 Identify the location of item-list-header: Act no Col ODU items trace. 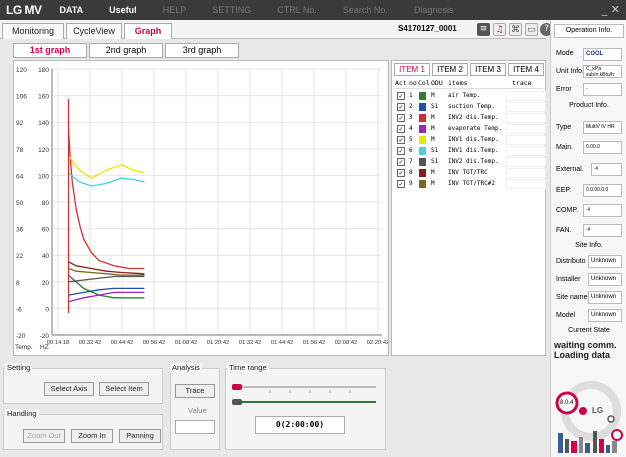
(468, 83).